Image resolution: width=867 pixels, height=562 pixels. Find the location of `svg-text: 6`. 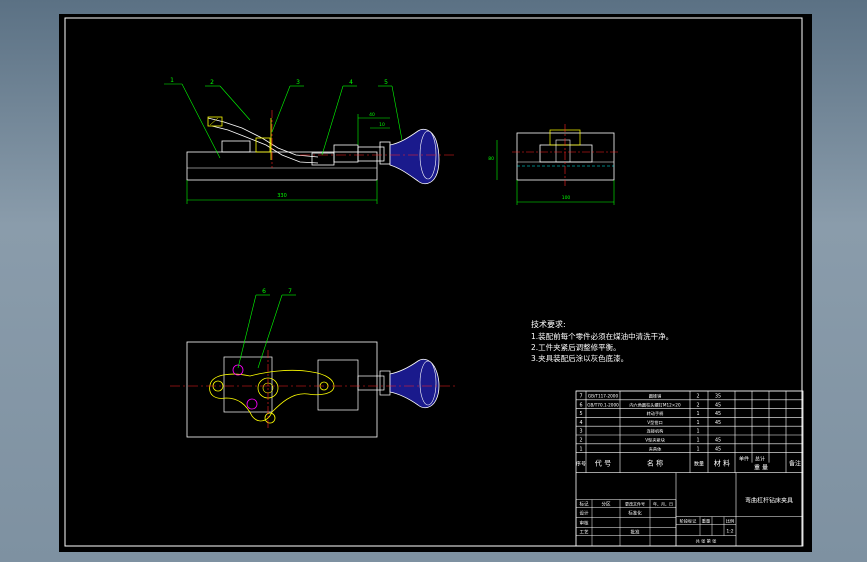

svg-text: 6 is located at coordinates (264, 291).